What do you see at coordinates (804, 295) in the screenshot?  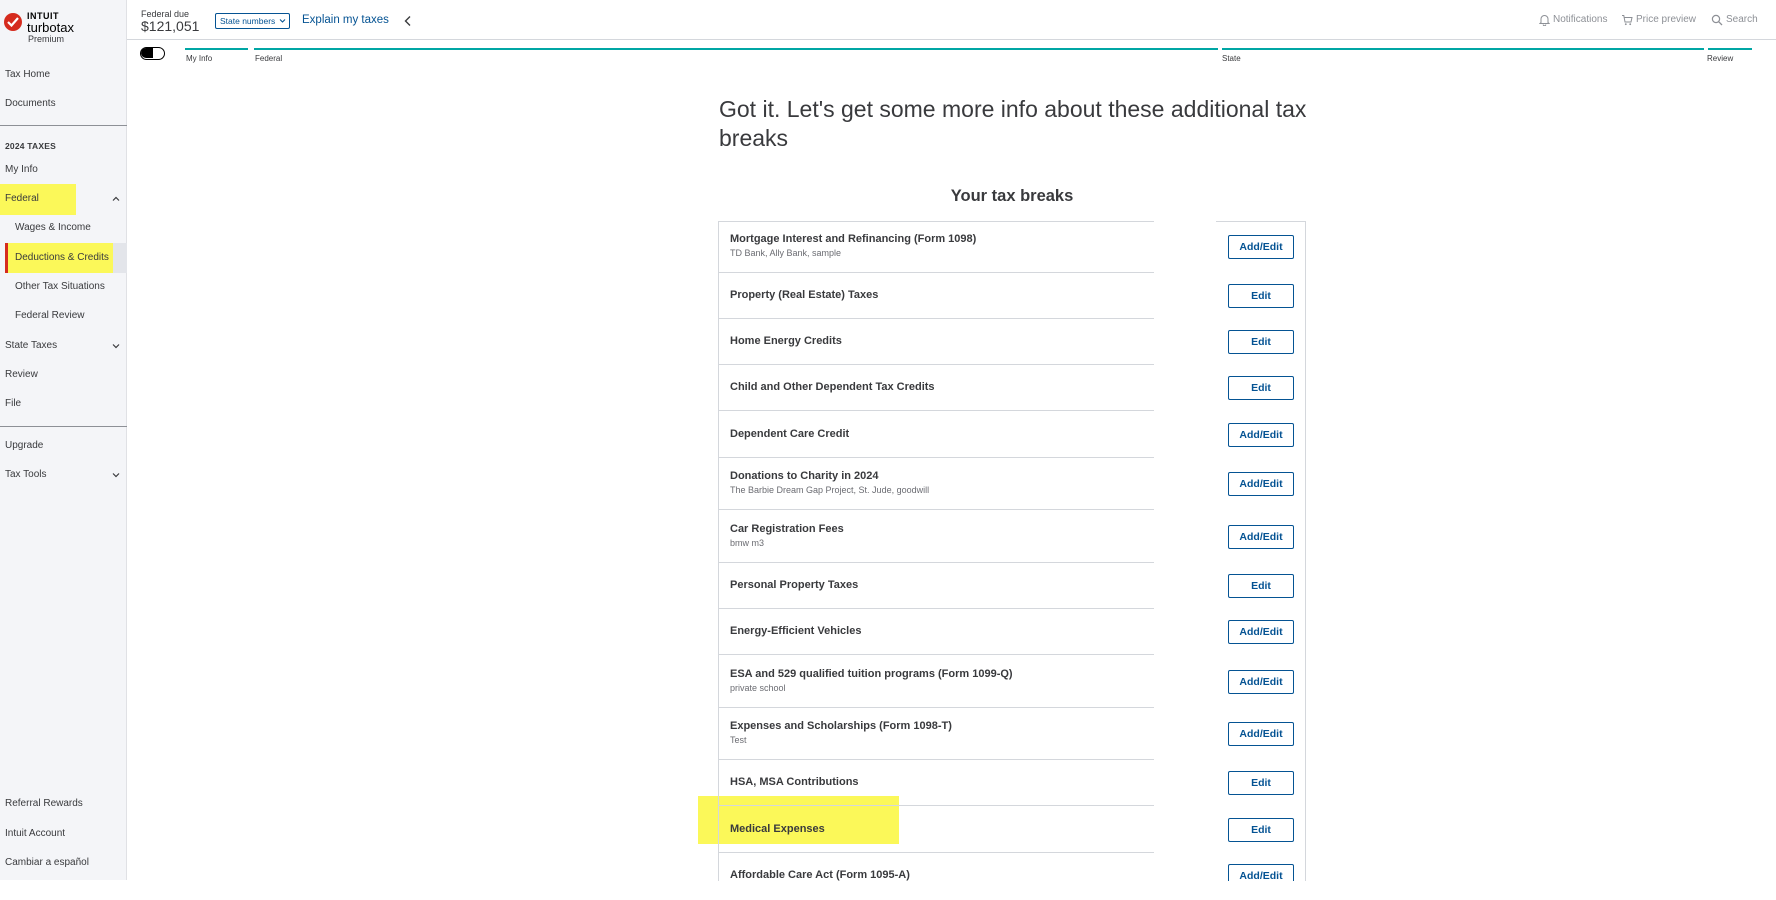 I see `tax-break-name: Property (Real Estate) Taxes` at bounding box center [804, 295].